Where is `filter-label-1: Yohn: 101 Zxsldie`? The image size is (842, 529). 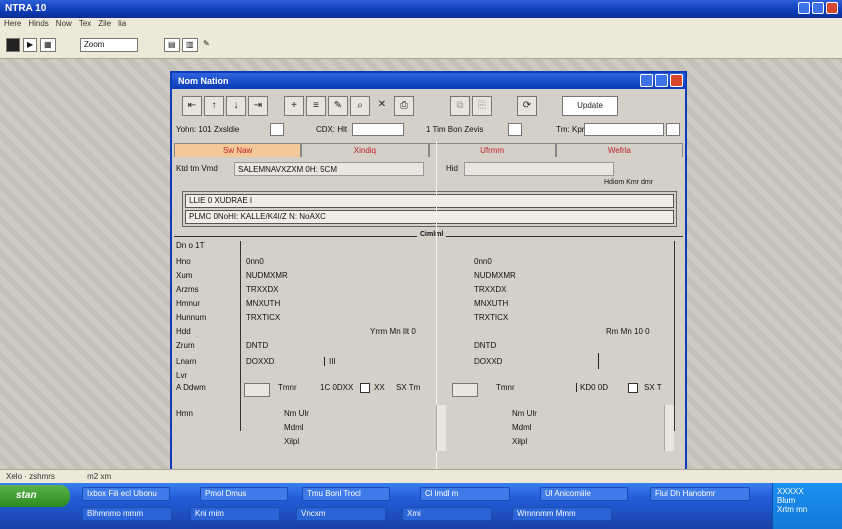 filter-label-1: Yohn: 101 Zxsldie is located at coordinates (208, 129).